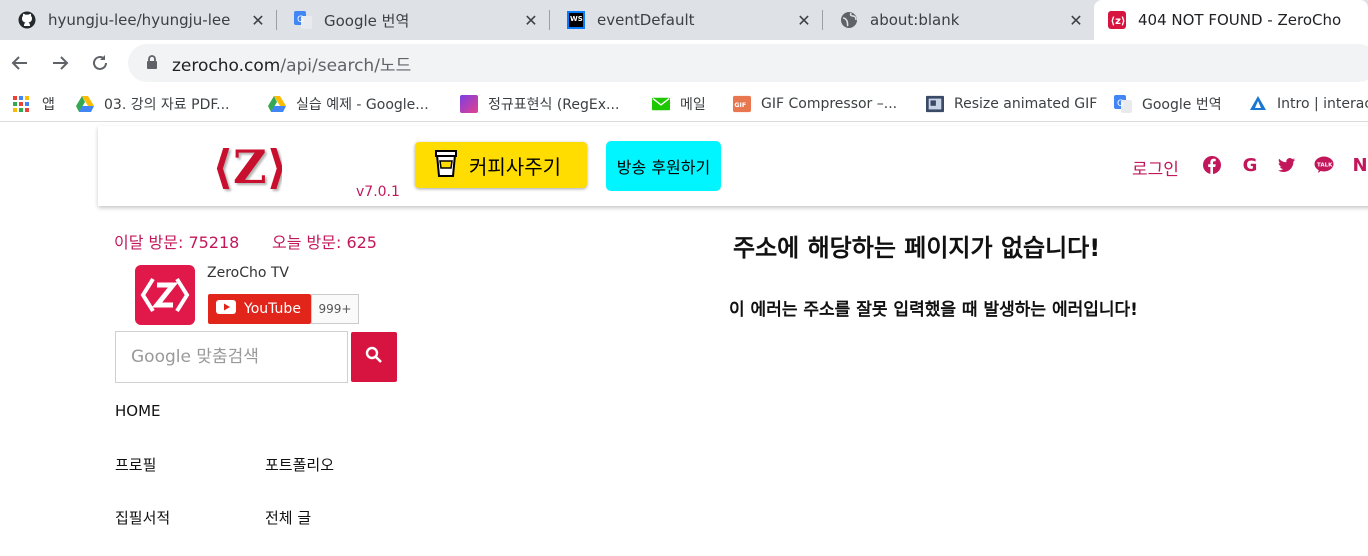 The image size is (1368, 556). I want to click on login-link: 로그인, so click(1155, 167).